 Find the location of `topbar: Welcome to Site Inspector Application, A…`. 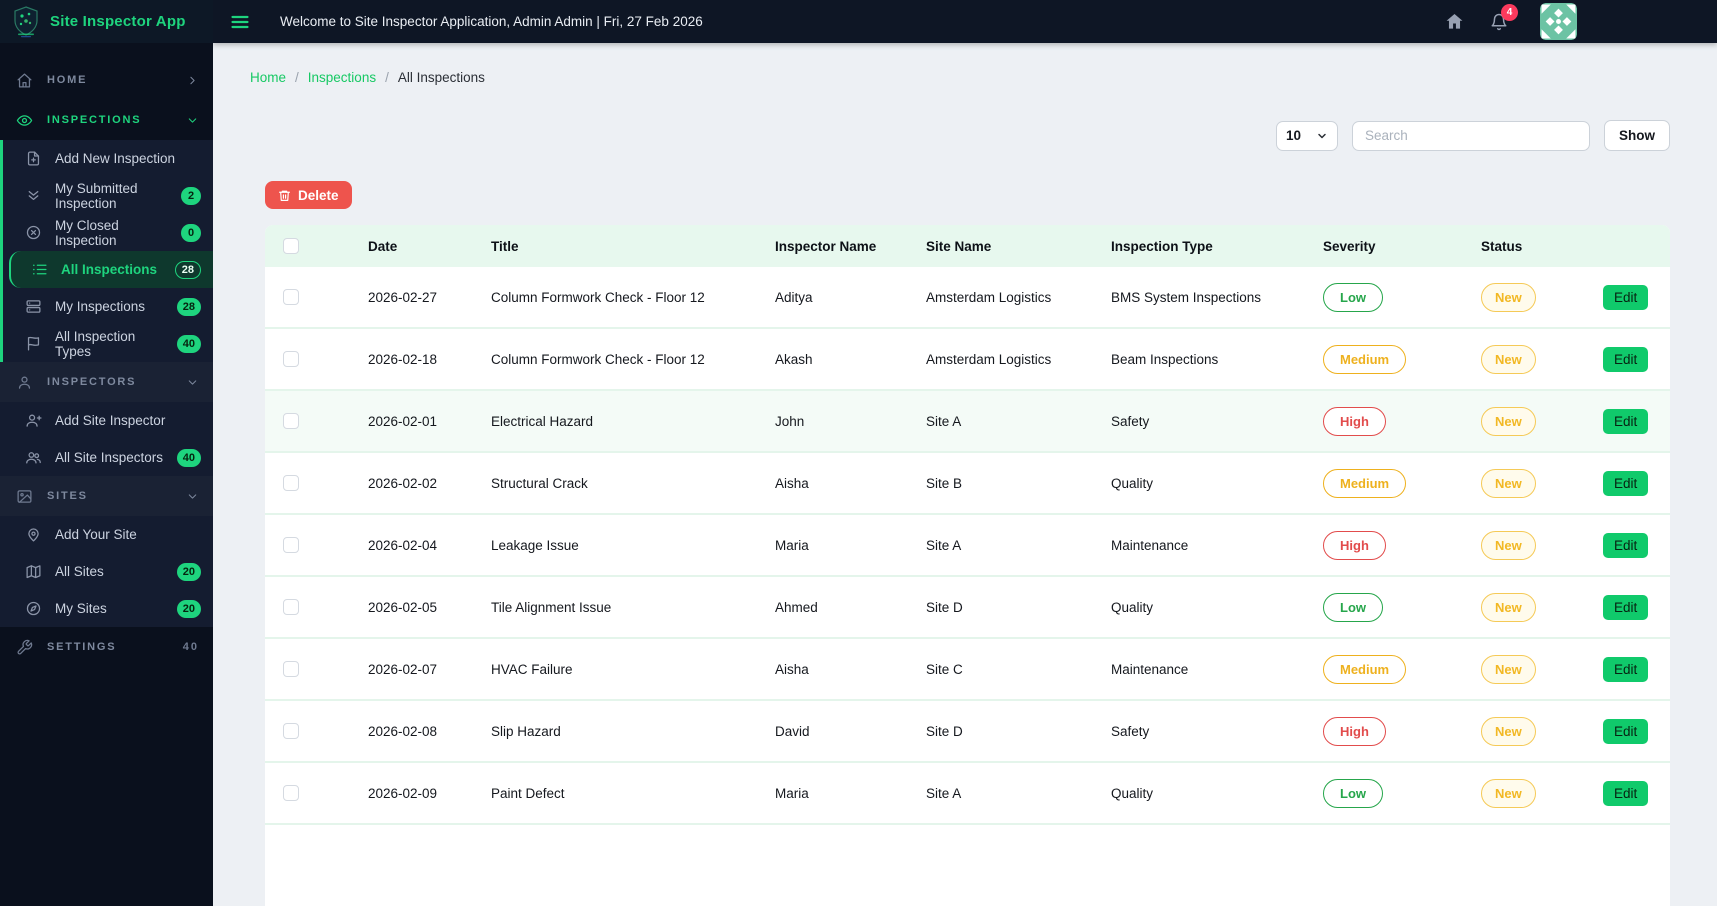

topbar: Welcome to Site Inspector Application, A… is located at coordinates (965, 21).